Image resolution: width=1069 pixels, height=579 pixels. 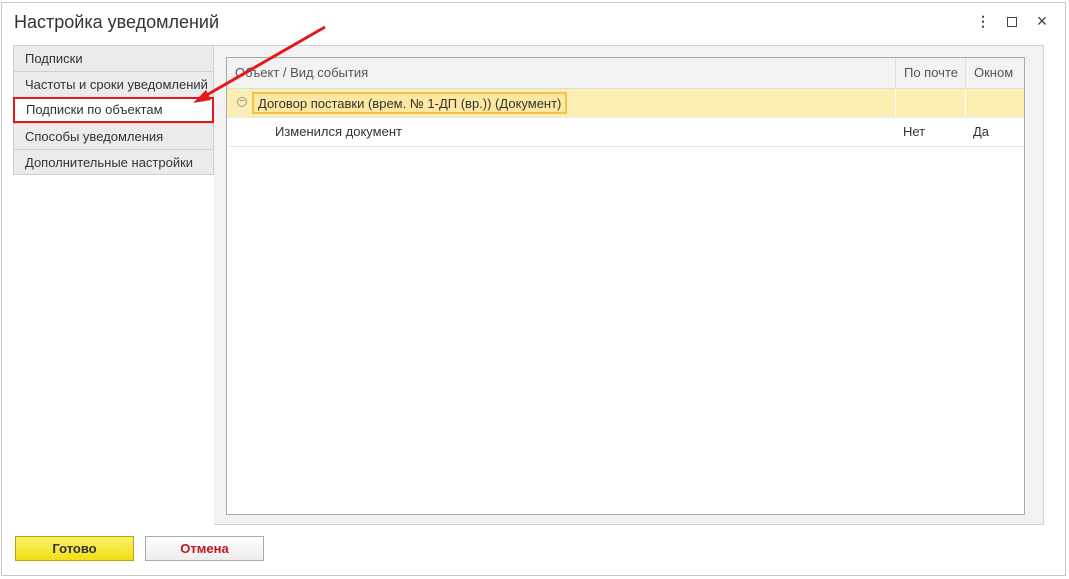 I want to click on column-header-by-mail: По почте, so click(x=930, y=73).